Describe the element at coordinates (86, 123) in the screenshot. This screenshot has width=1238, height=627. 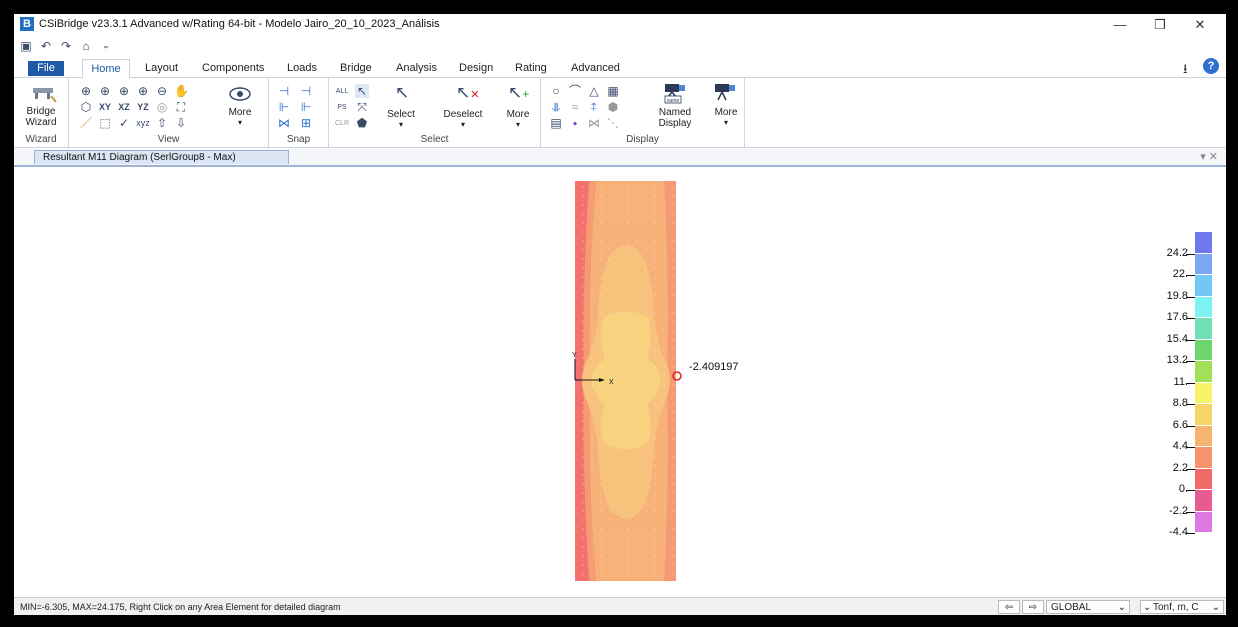
I see `draw-icon: ／` at that location.